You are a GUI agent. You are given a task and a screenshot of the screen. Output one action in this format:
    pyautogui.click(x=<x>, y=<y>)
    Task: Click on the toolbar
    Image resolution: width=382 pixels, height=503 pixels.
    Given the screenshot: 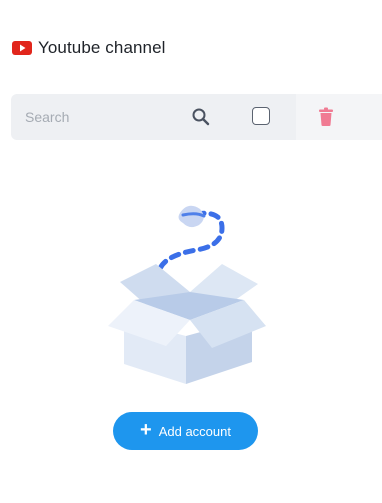 What is the action you would take?
    pyautogui.click(x=196, y=117)
    